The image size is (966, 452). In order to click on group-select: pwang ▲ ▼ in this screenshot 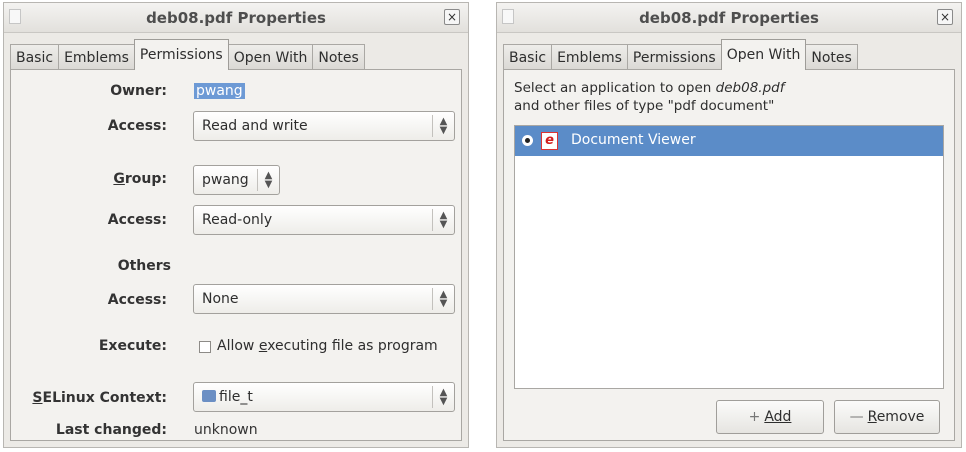, I will do `click(236, 180)`.